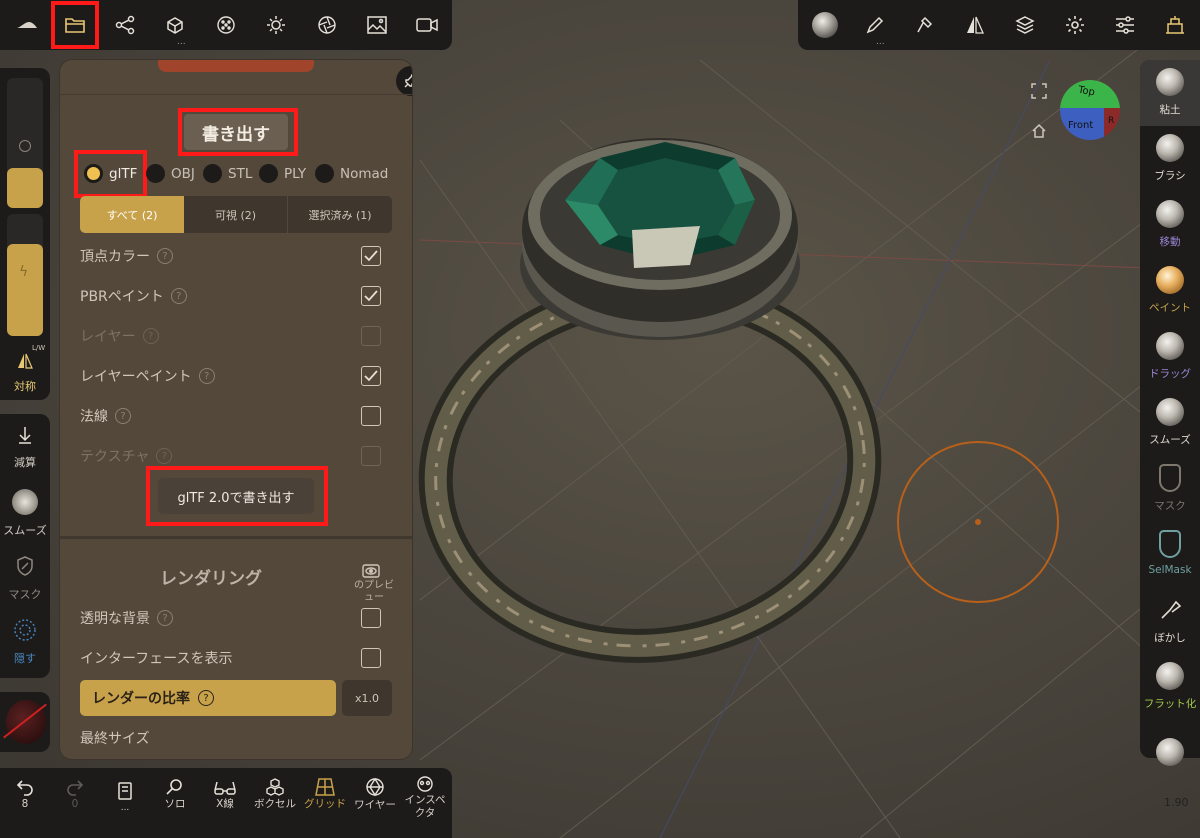 The image size is (1200, 838). Describe the element at coordinates (1081, 125) in the screenshot. I see `view-cube-front-label: Front` at that location.